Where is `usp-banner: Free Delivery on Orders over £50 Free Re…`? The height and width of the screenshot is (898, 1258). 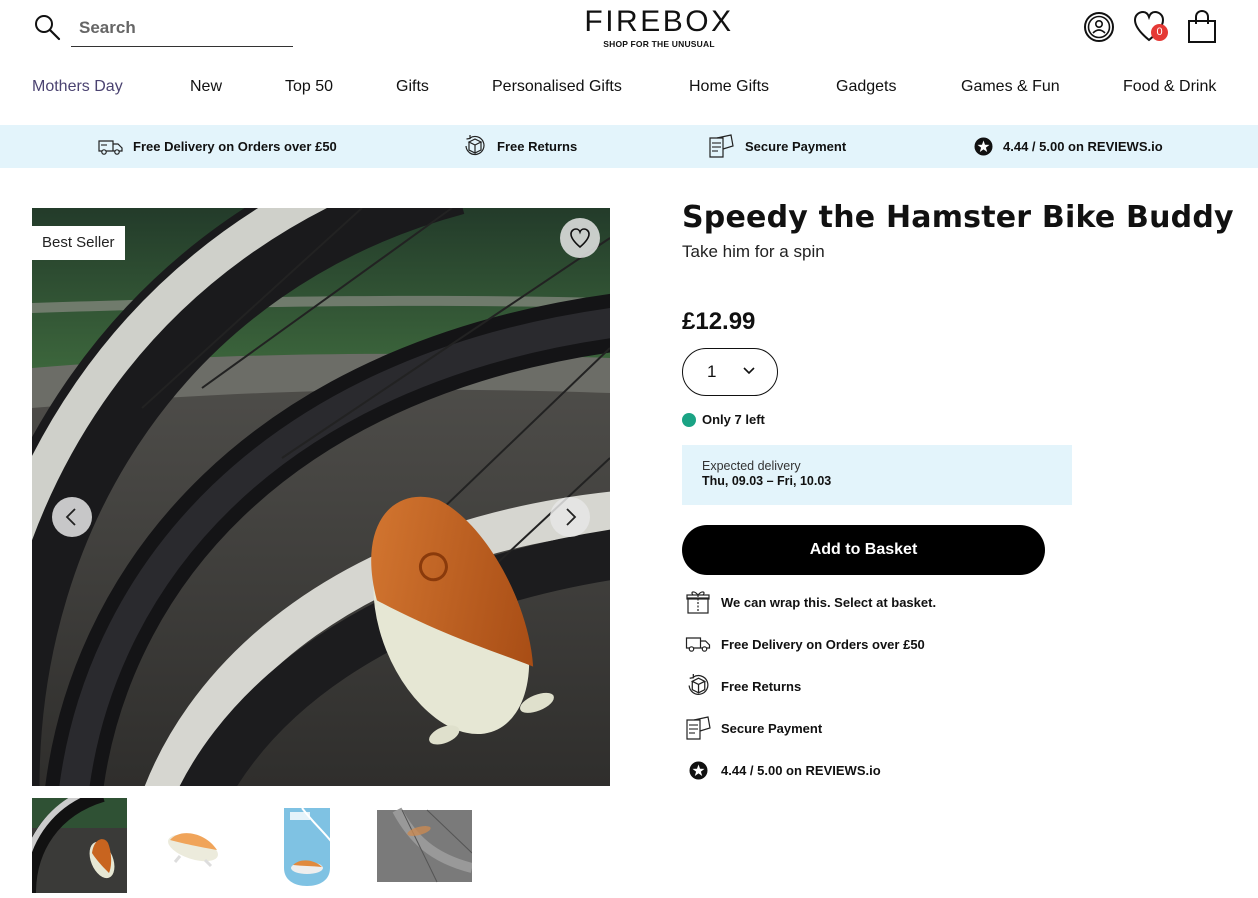
usp-banner: Free Delivery on Orders over £50 Free Re… is located at coordinates (629, 146).